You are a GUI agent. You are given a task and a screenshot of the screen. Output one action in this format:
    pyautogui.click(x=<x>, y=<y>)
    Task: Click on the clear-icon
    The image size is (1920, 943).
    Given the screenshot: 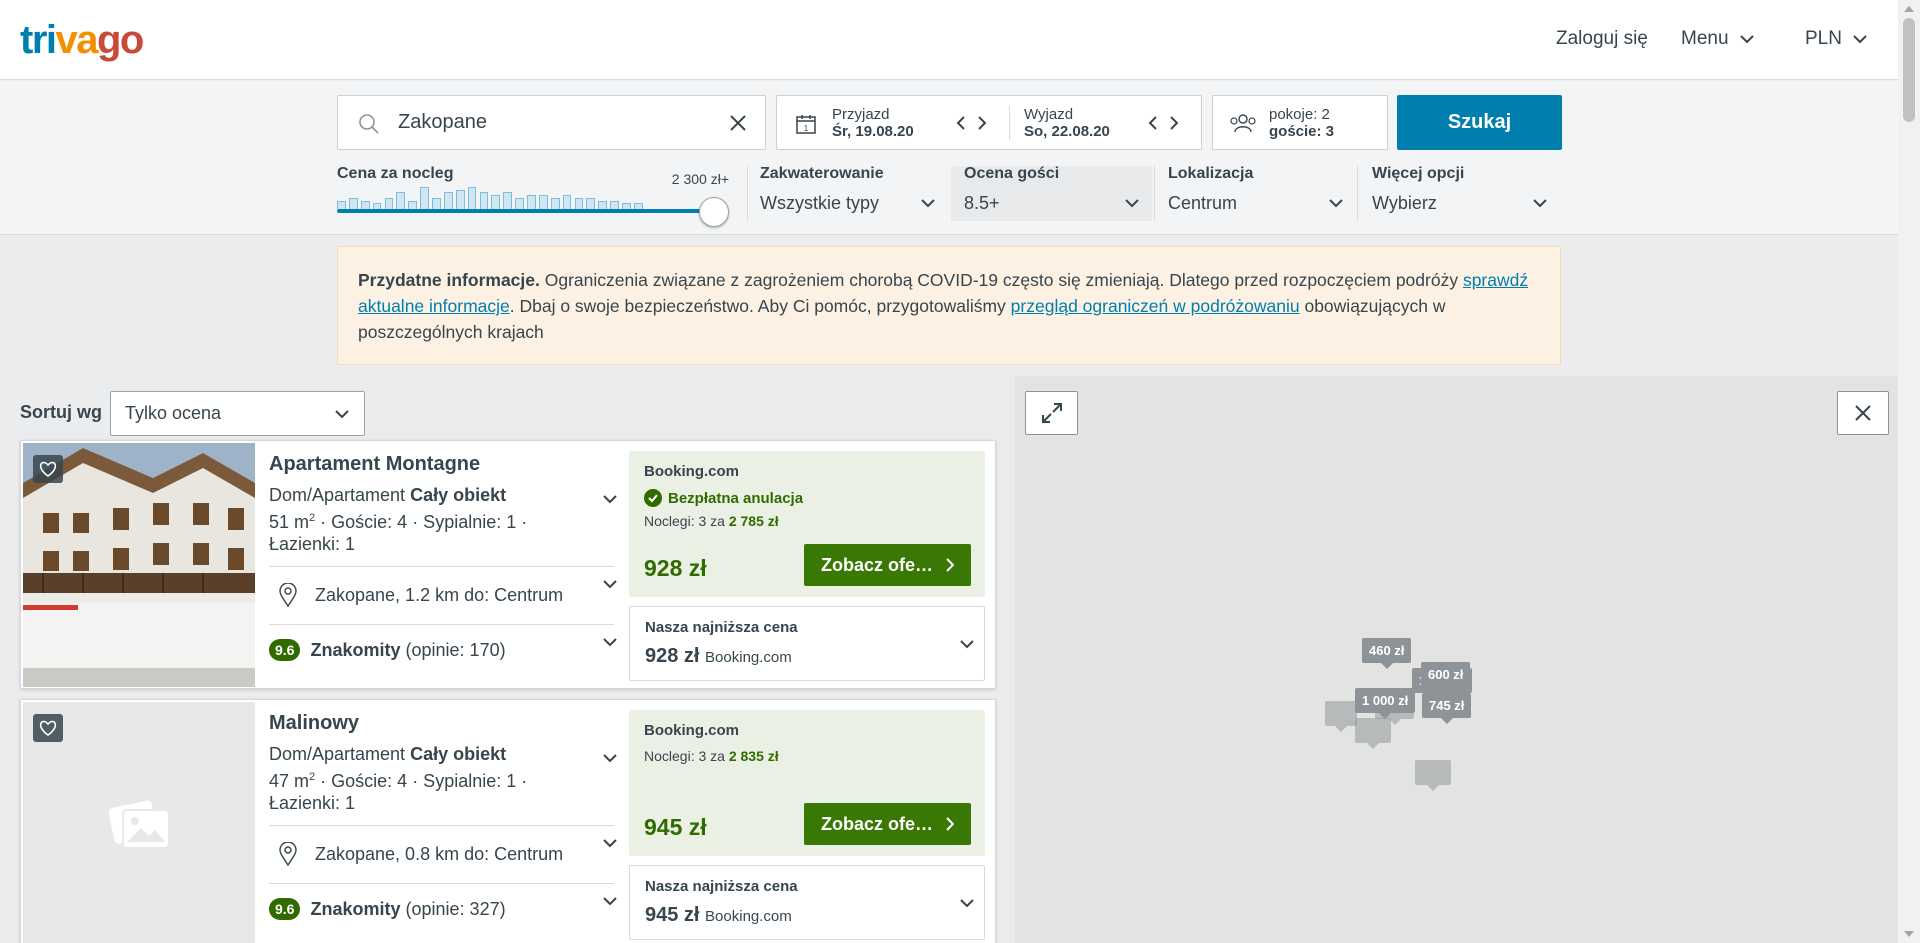 What is the action you would take?
    pyautogui.click(x=738, y=123)
    